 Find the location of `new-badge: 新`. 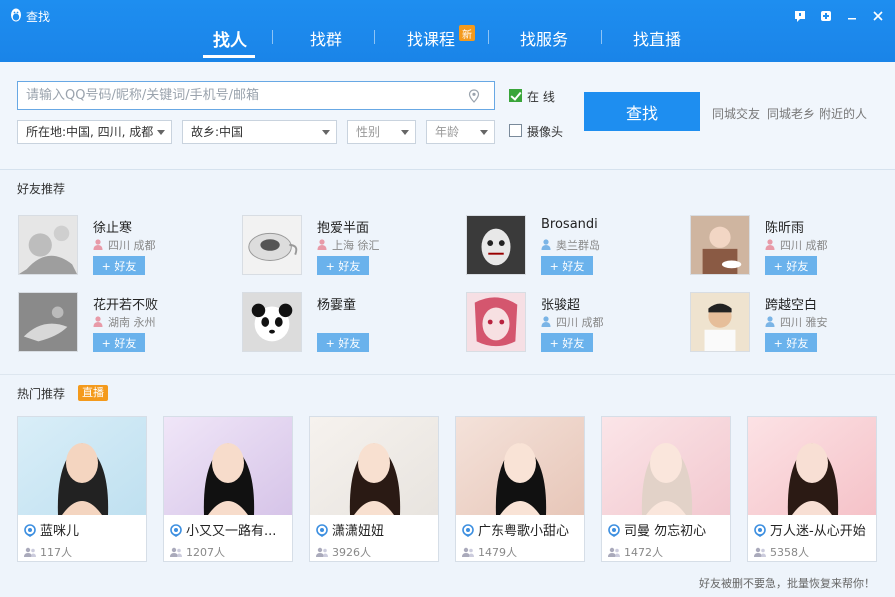

new-badge: 新 is located at coordinates (467, 33).